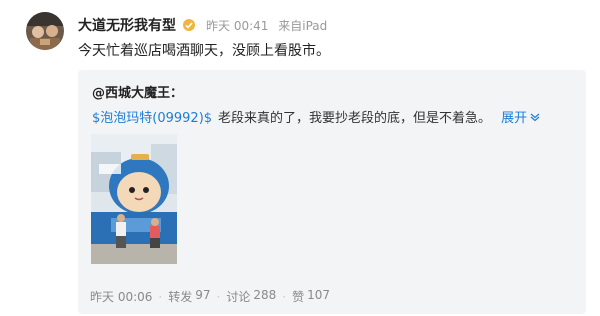 The image size is (600, 316). I want to click on post-source: 来自iPad, so click(303, 25).